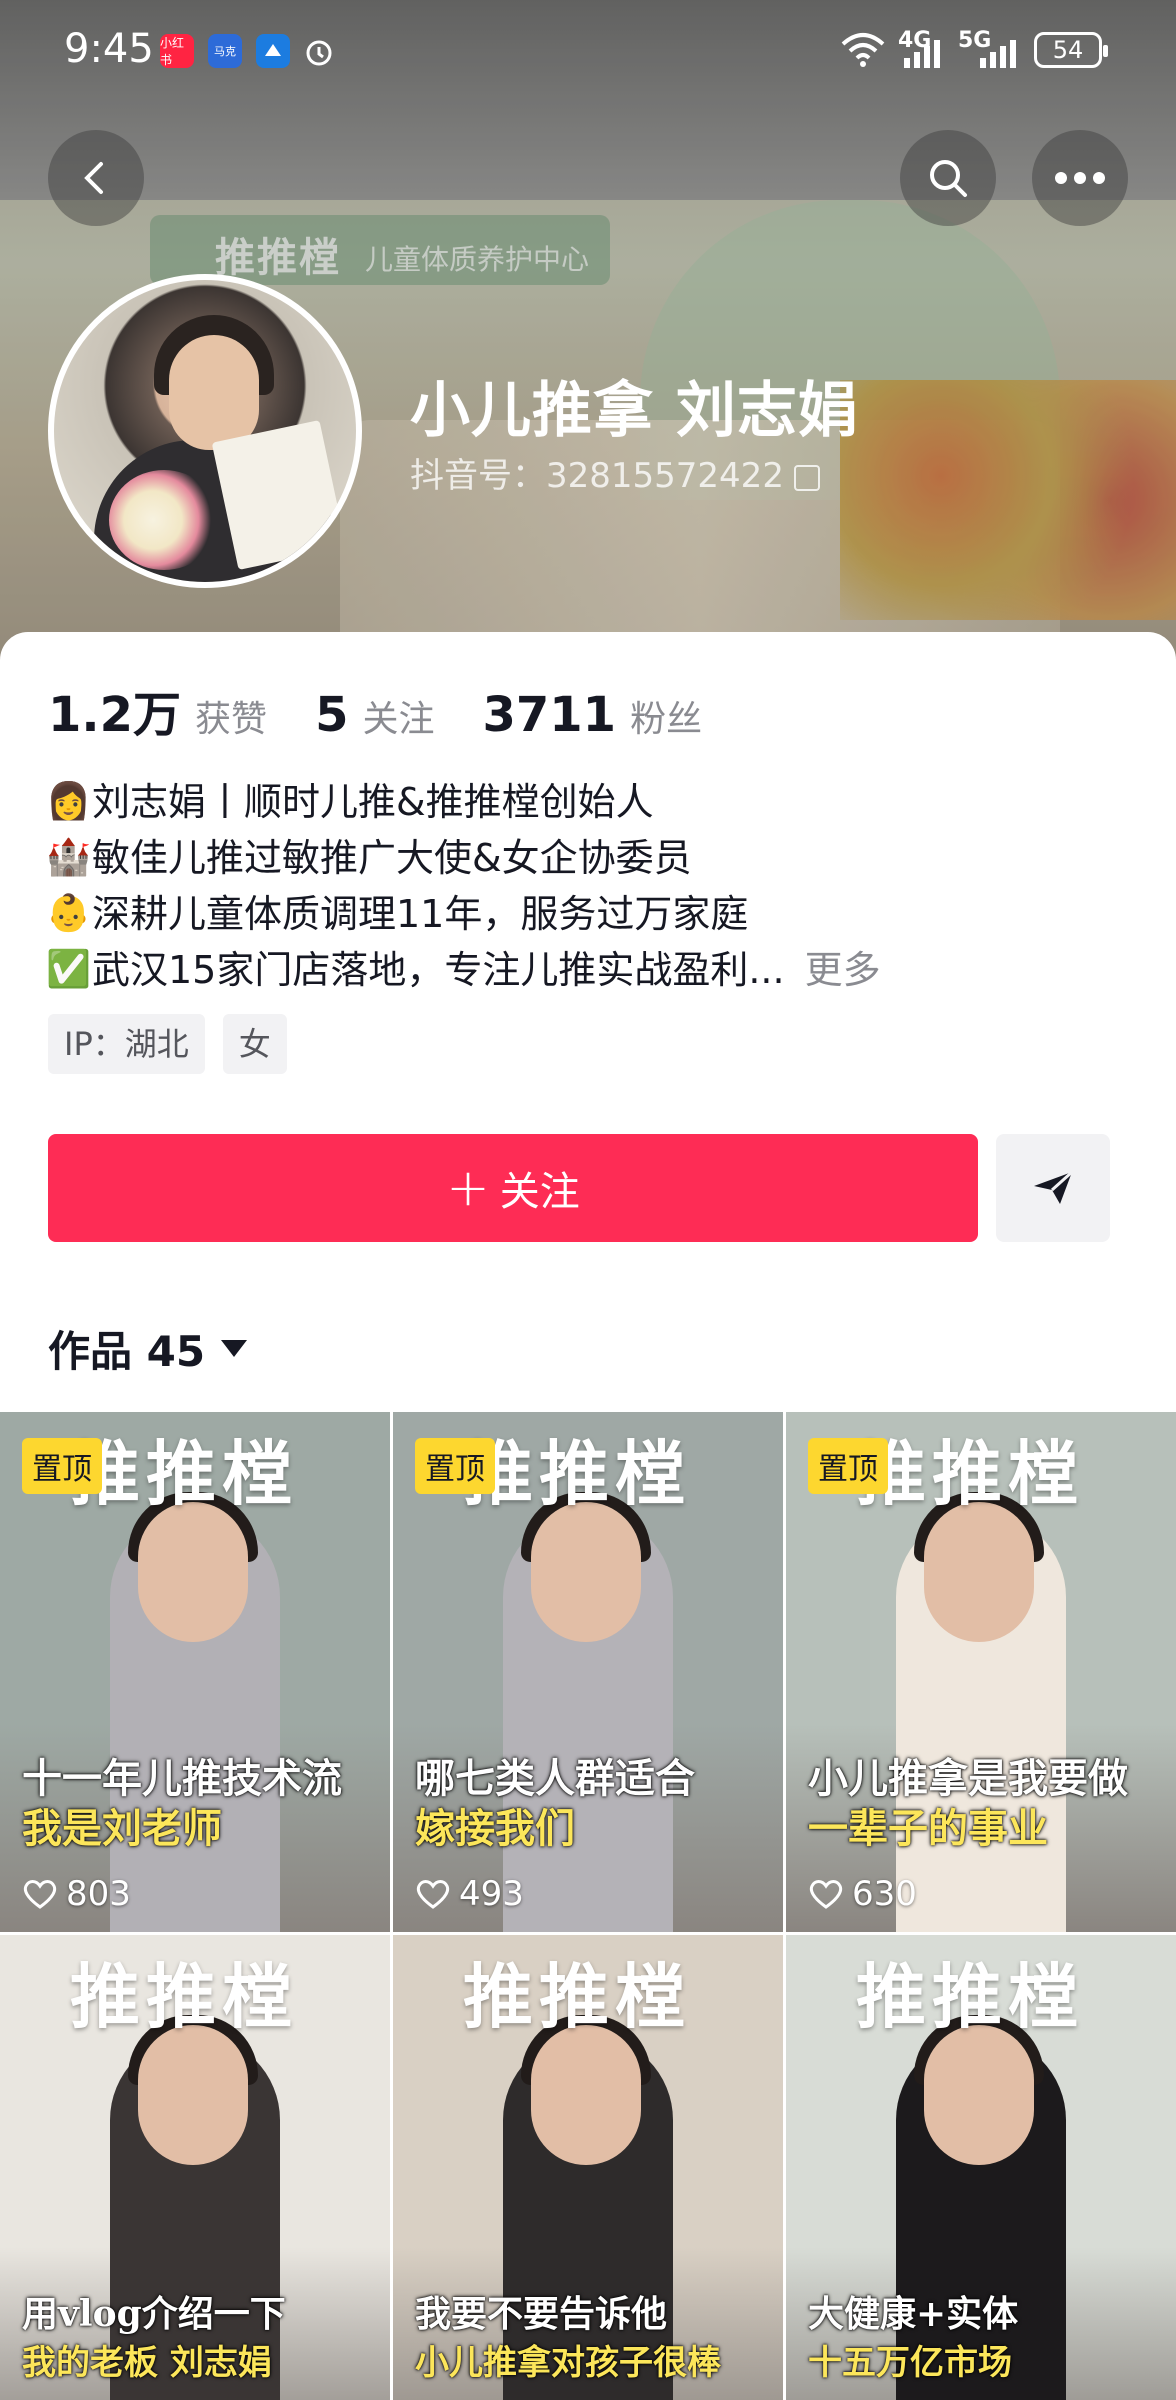 Image resolution: width=1176 pixels, height=2400 pixels. Describe the element at coordinates (331, 715) in the screenshot. I see `following-count: 5` at that location.